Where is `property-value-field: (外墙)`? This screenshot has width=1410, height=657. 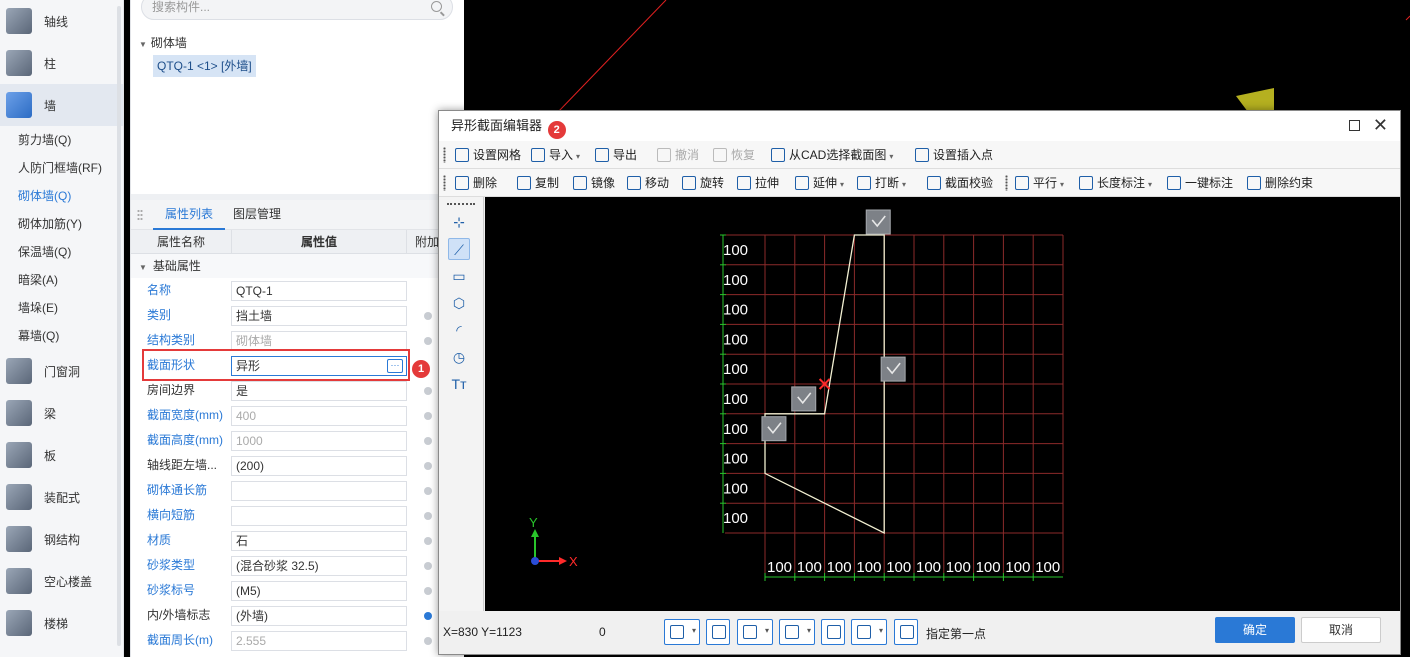
property-value-field: (外墙) is located at coordinates (319, 616).